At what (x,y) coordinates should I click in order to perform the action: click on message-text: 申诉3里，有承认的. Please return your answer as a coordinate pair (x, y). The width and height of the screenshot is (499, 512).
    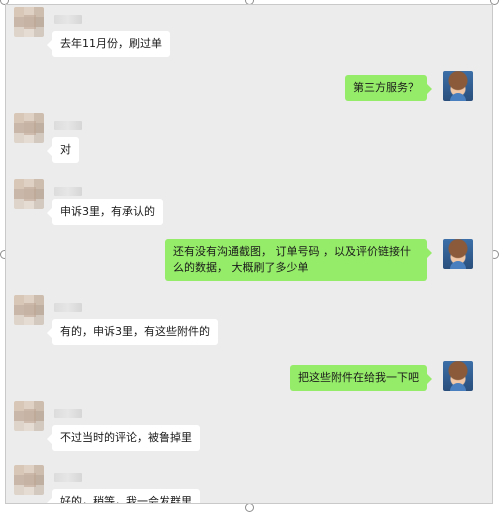
    Looking at the image, I should click on (107, 211).